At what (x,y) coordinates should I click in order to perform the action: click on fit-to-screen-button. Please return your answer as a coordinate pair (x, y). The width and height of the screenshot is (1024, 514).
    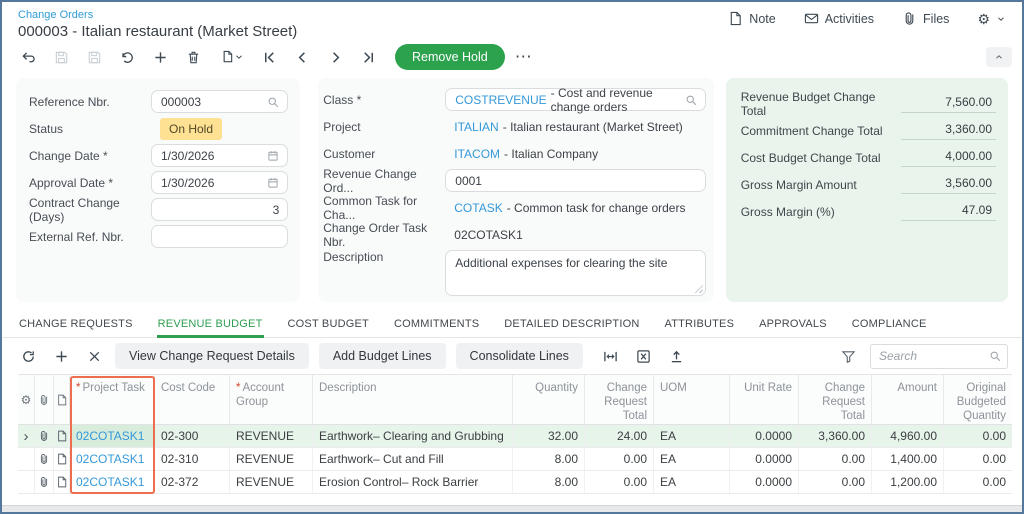
    Looking at the image, I should click on (611, 356).